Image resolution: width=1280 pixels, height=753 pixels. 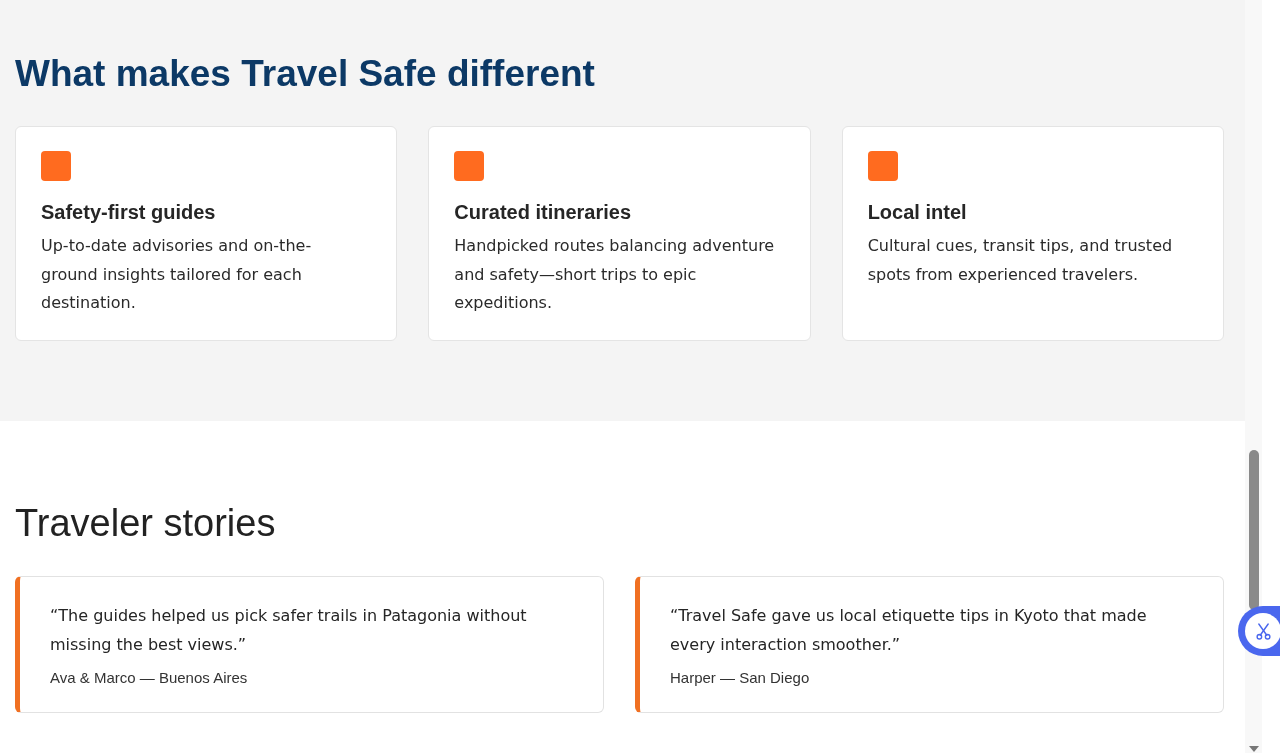 What do you see at coordinates (1253, 530) in the screenshot?
I see `scrollbar-thumb` at bounding box center [1253, 530].